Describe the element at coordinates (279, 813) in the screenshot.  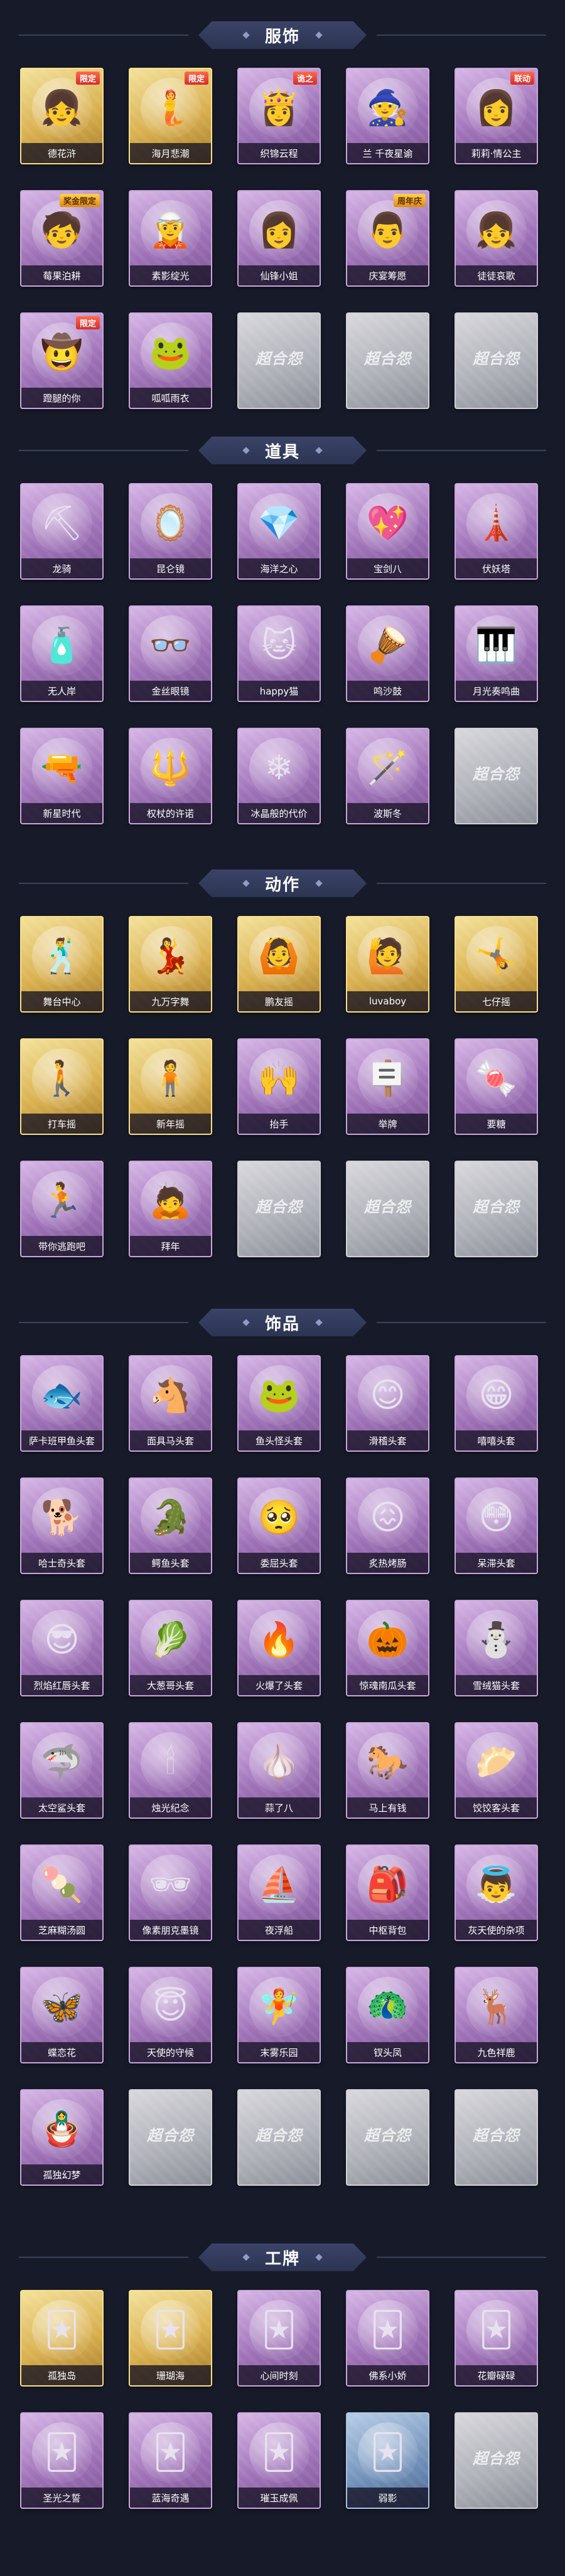
I see `item-label: 冰晶般的代价` at that location.